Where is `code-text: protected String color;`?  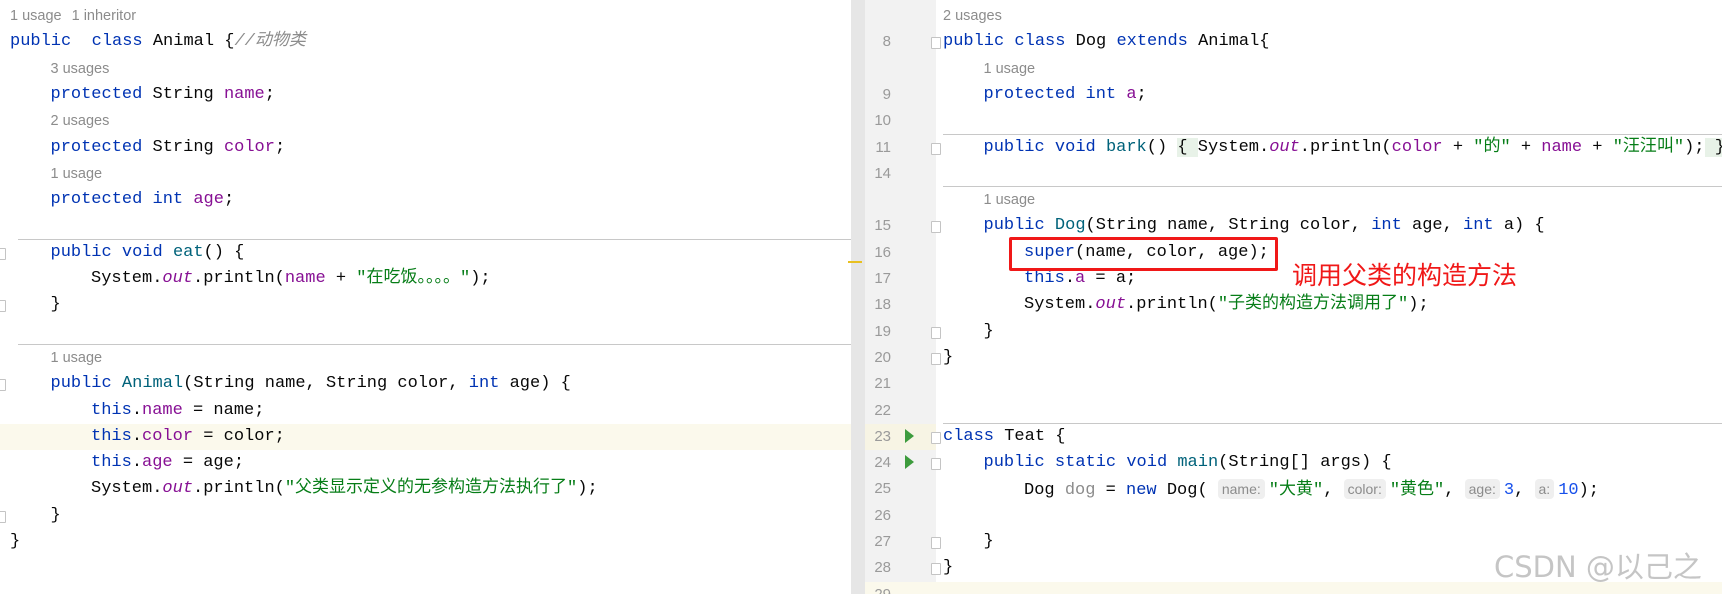 code-text: protected String color; is located at coordinates (168, 148).